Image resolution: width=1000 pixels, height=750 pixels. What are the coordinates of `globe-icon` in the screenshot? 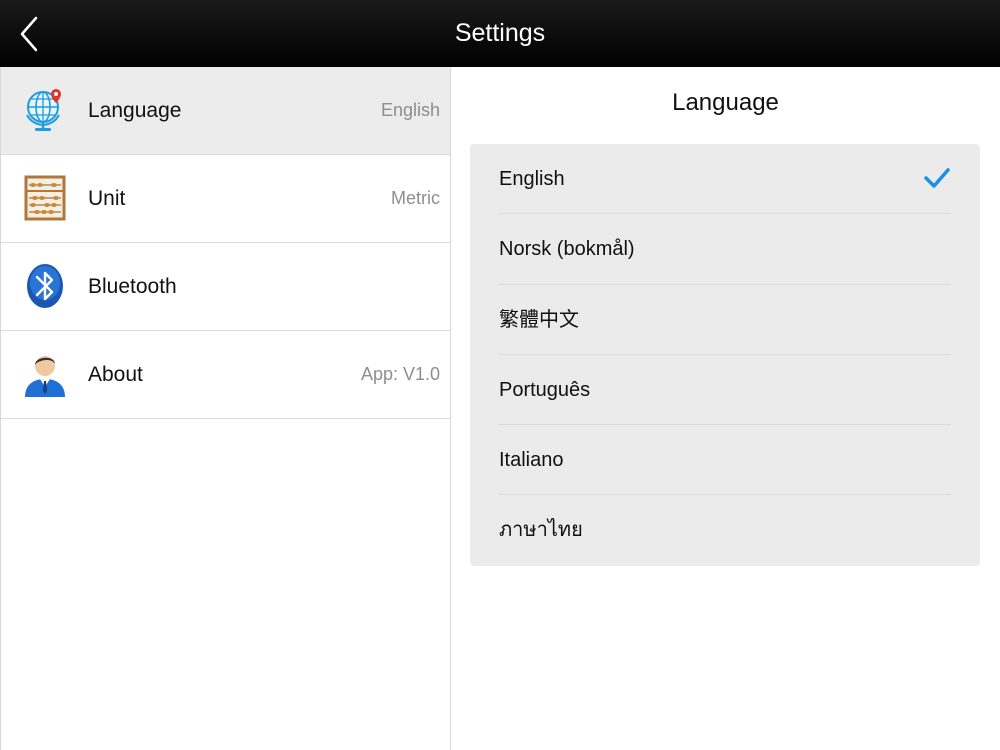 It's located at (43, 110).